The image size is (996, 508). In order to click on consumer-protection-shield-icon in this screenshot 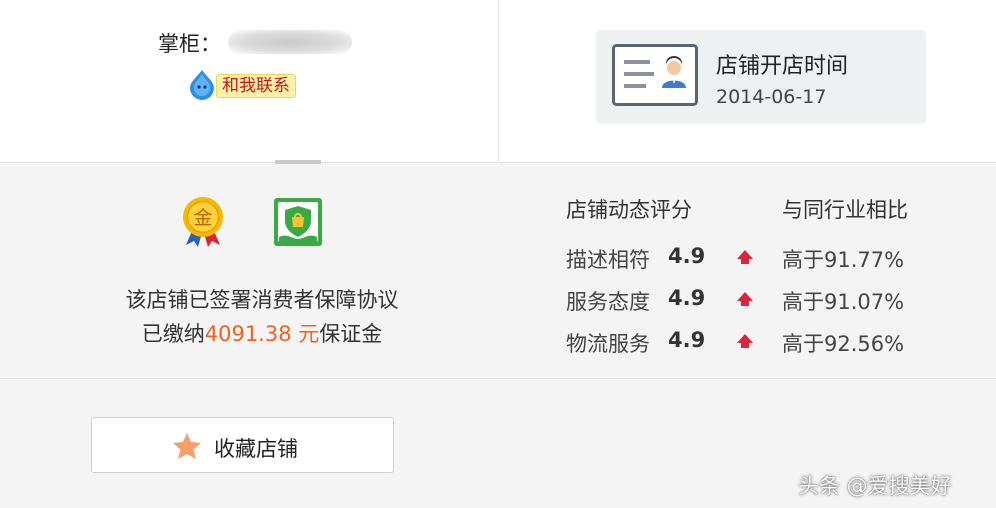, I will do `click(298, 222)`.